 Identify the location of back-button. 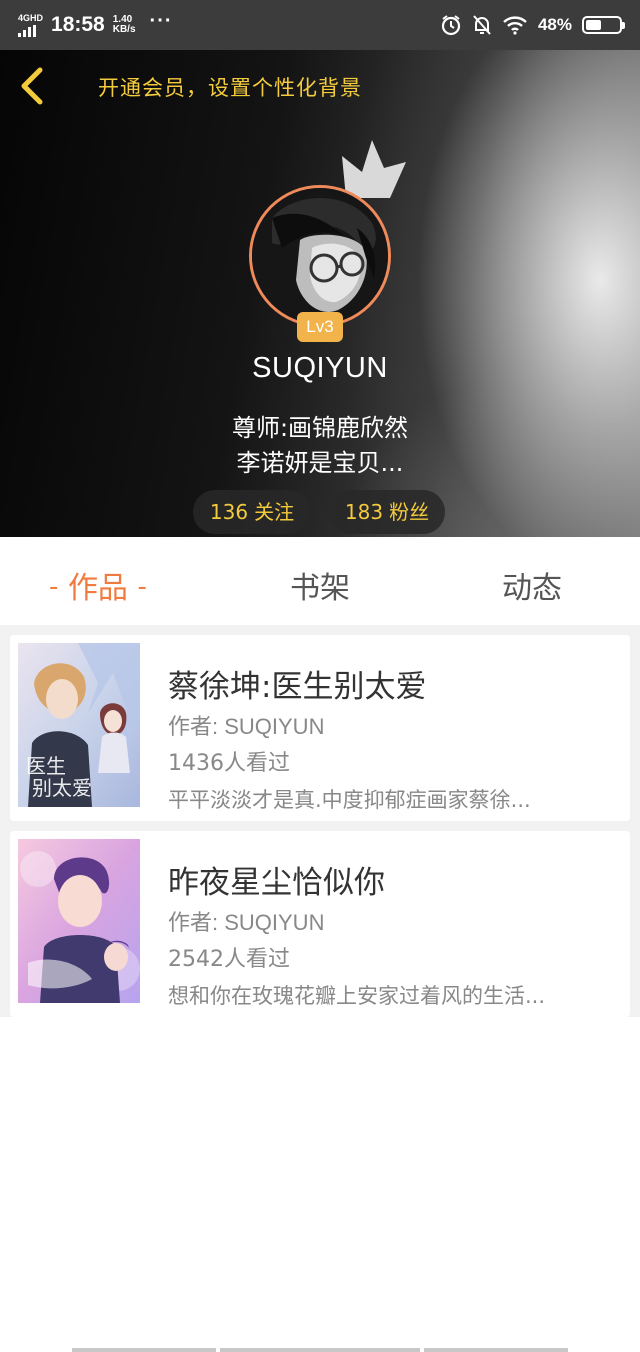
(34, 87).